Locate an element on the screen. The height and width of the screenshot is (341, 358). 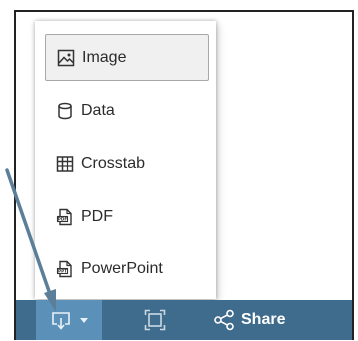
menu-item-powerpoint: PPT PowerPoint is located at coordinates (127, 268).